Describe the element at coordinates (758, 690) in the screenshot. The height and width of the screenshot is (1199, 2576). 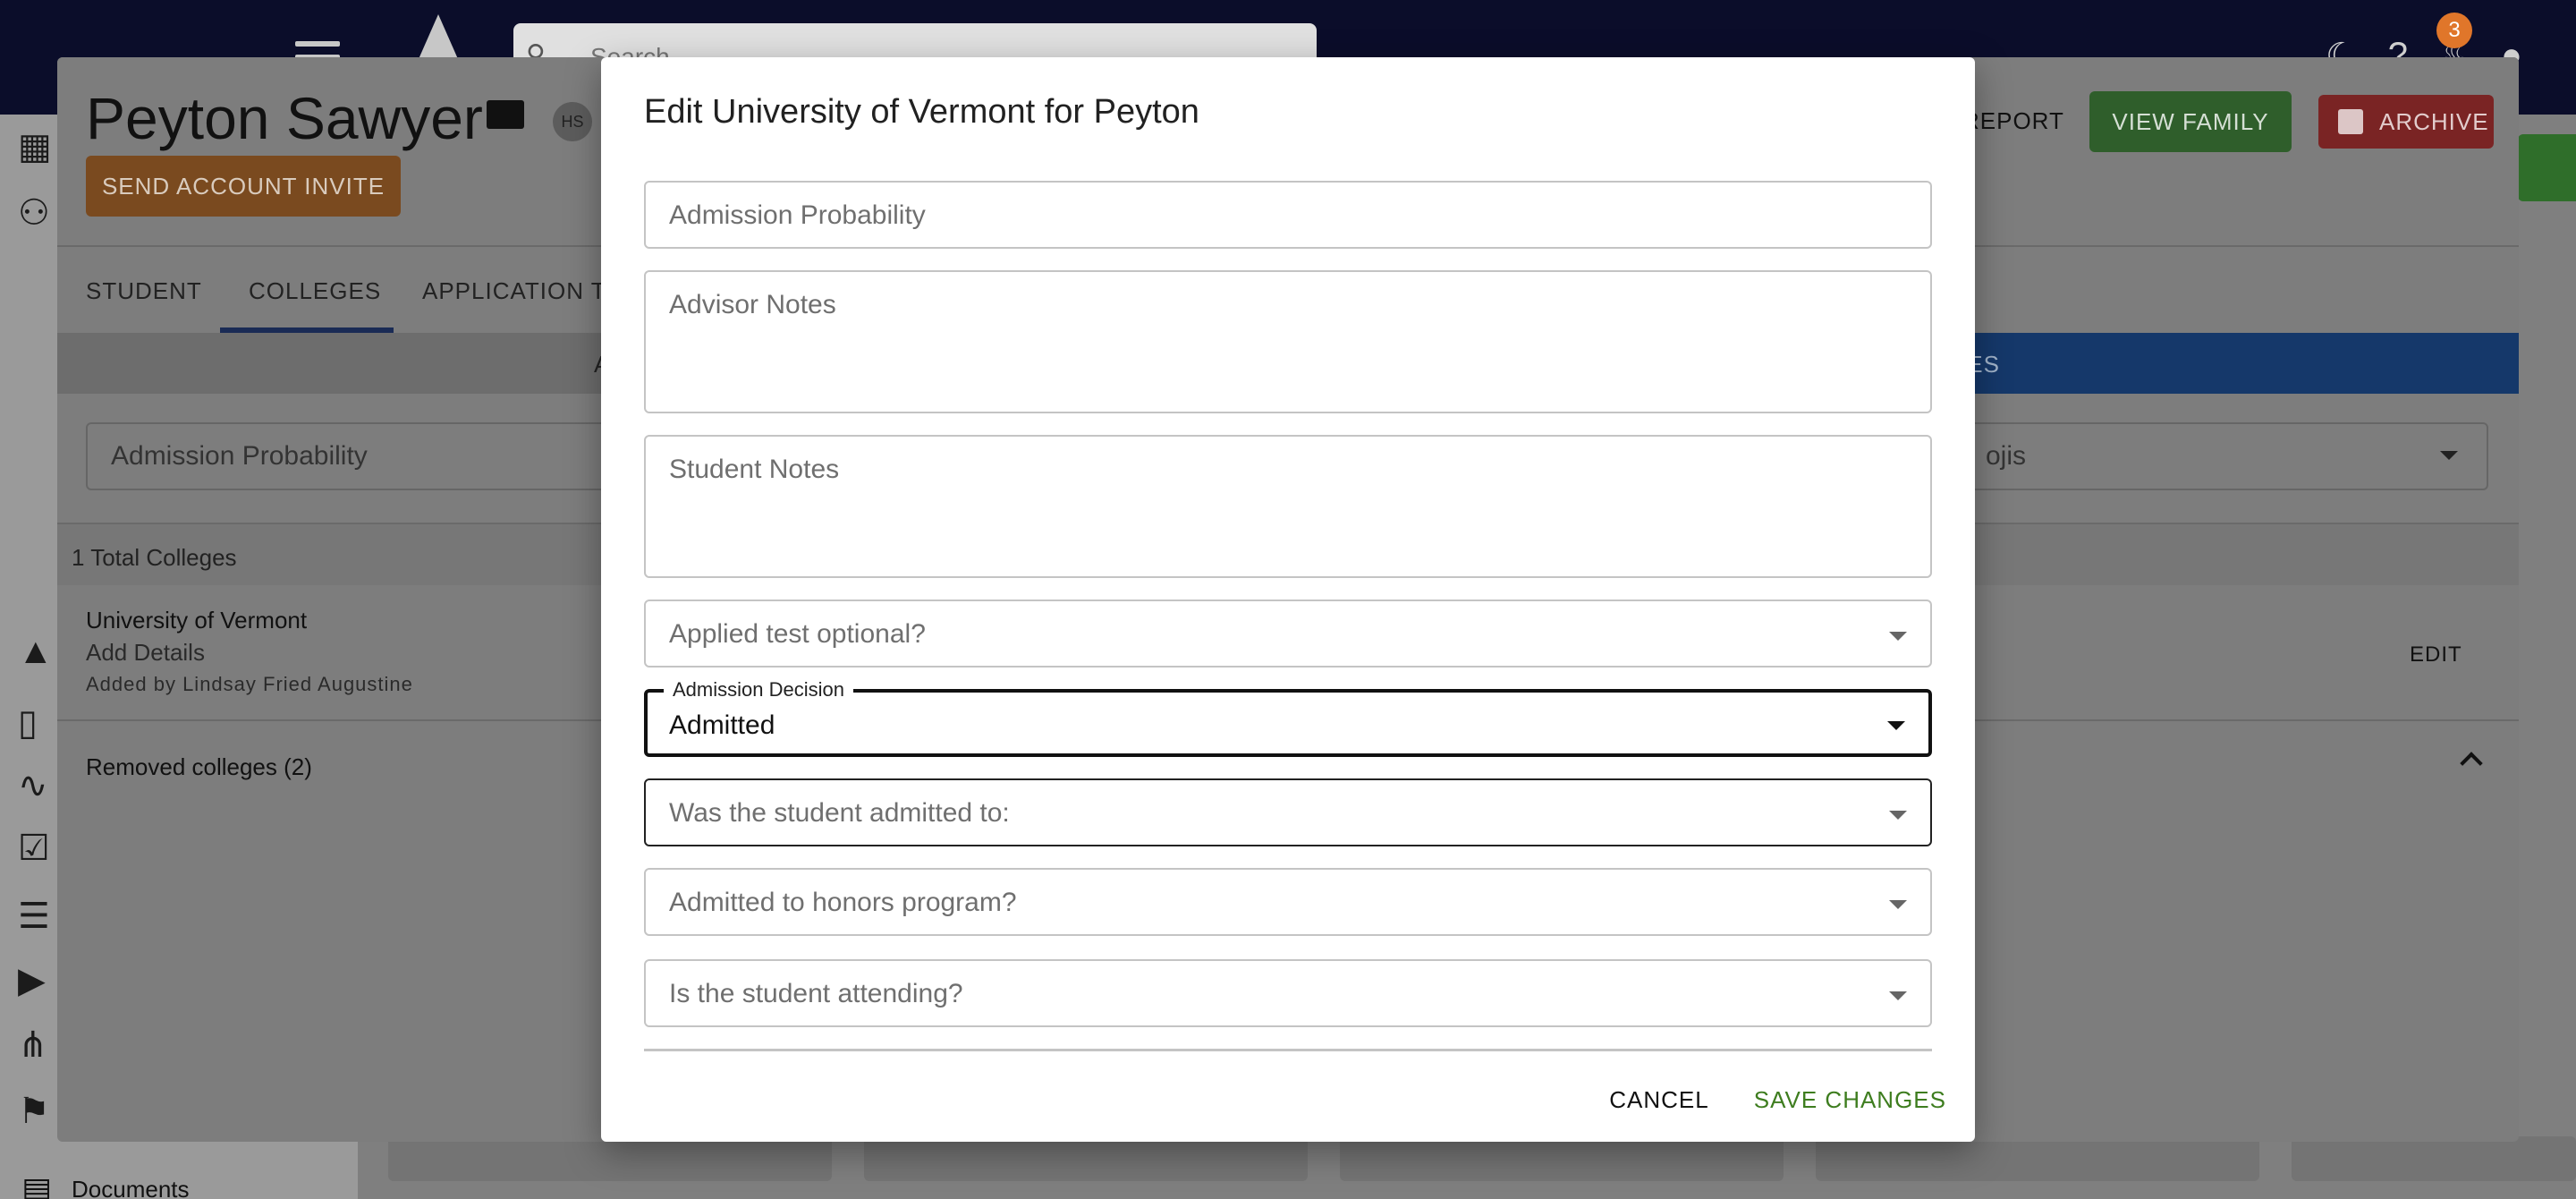
I see `admission-decision-label: Admission Decision` at that location.